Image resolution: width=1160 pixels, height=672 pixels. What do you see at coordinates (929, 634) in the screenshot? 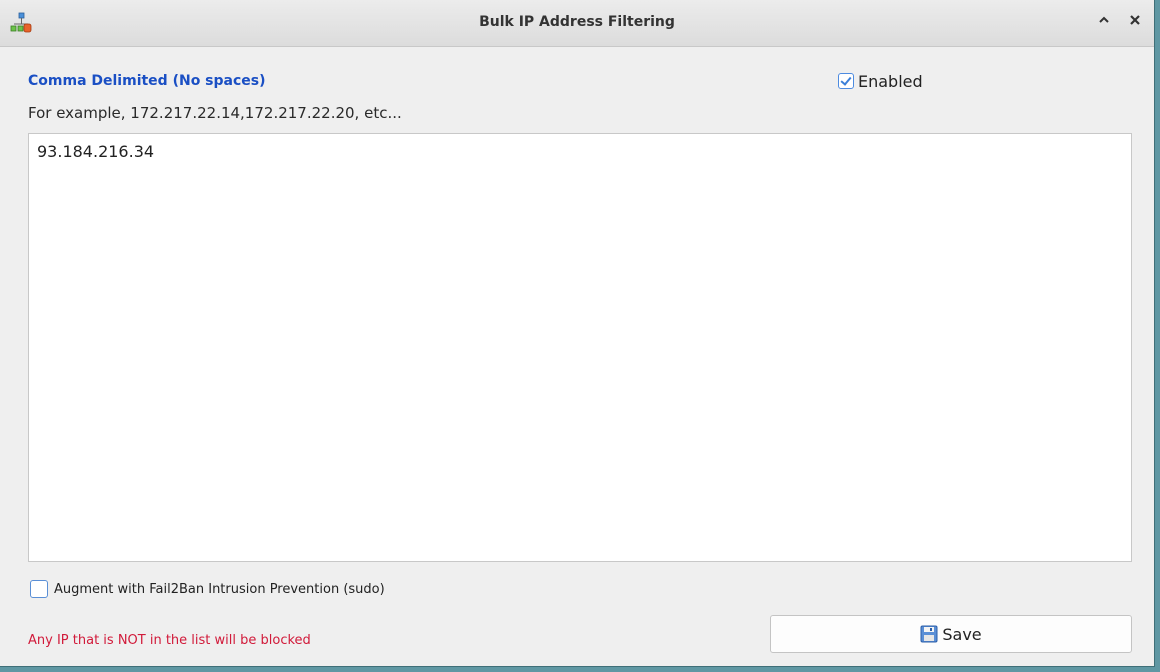
I see `save-disk-icon` at bounding box center [929, 634].